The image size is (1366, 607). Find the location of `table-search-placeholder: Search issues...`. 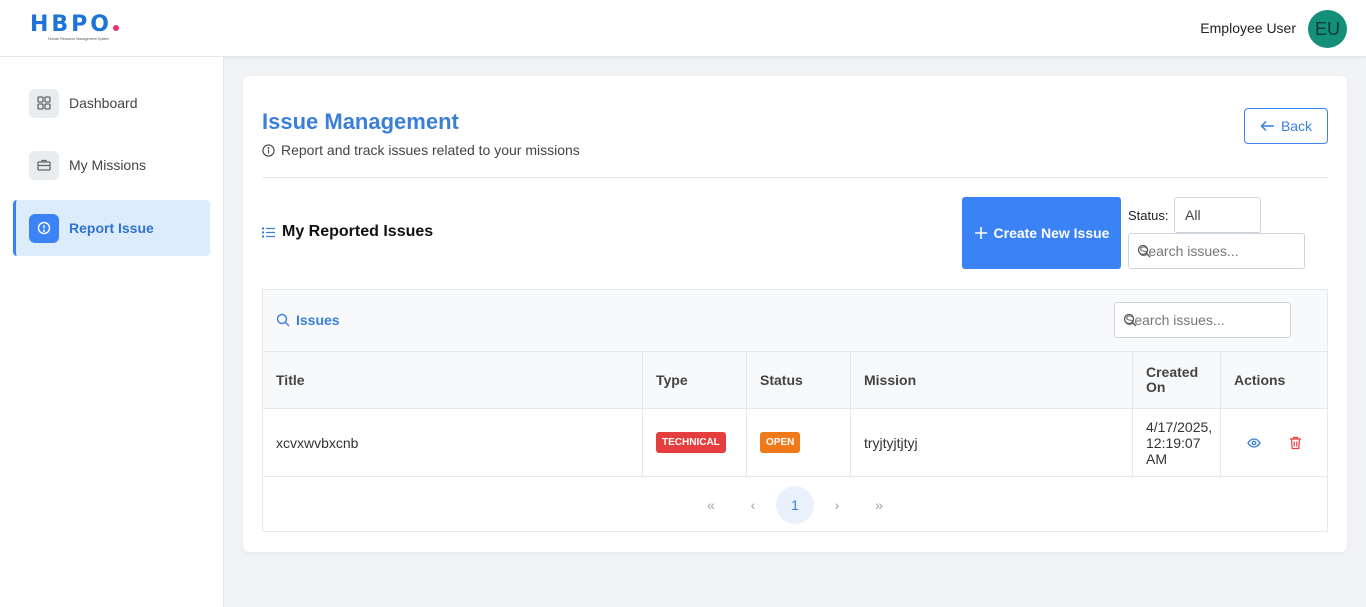

table-search-placeholder: Search issues... is located at coordinates (1175, 320).